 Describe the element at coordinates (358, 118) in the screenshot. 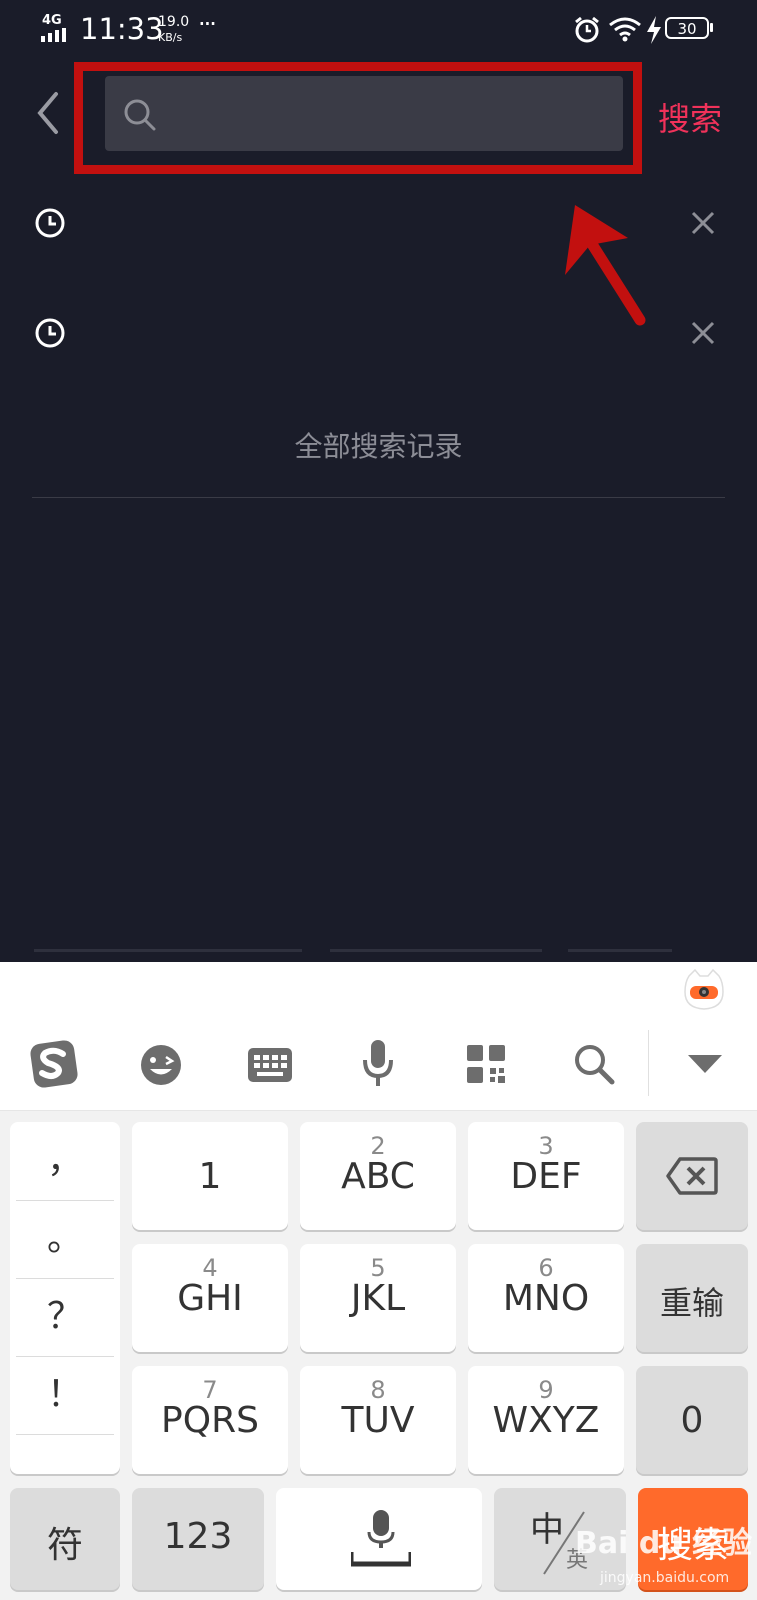

I see `highlight-box` at that location.